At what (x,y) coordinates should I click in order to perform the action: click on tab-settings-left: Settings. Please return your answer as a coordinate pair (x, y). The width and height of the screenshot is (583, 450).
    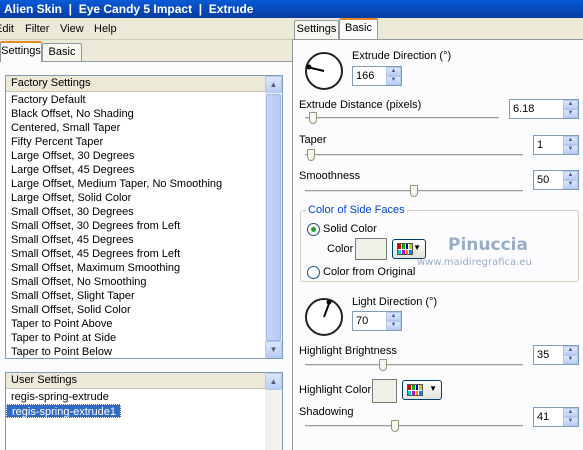
    Looking at the image, I should click on (21, 51).